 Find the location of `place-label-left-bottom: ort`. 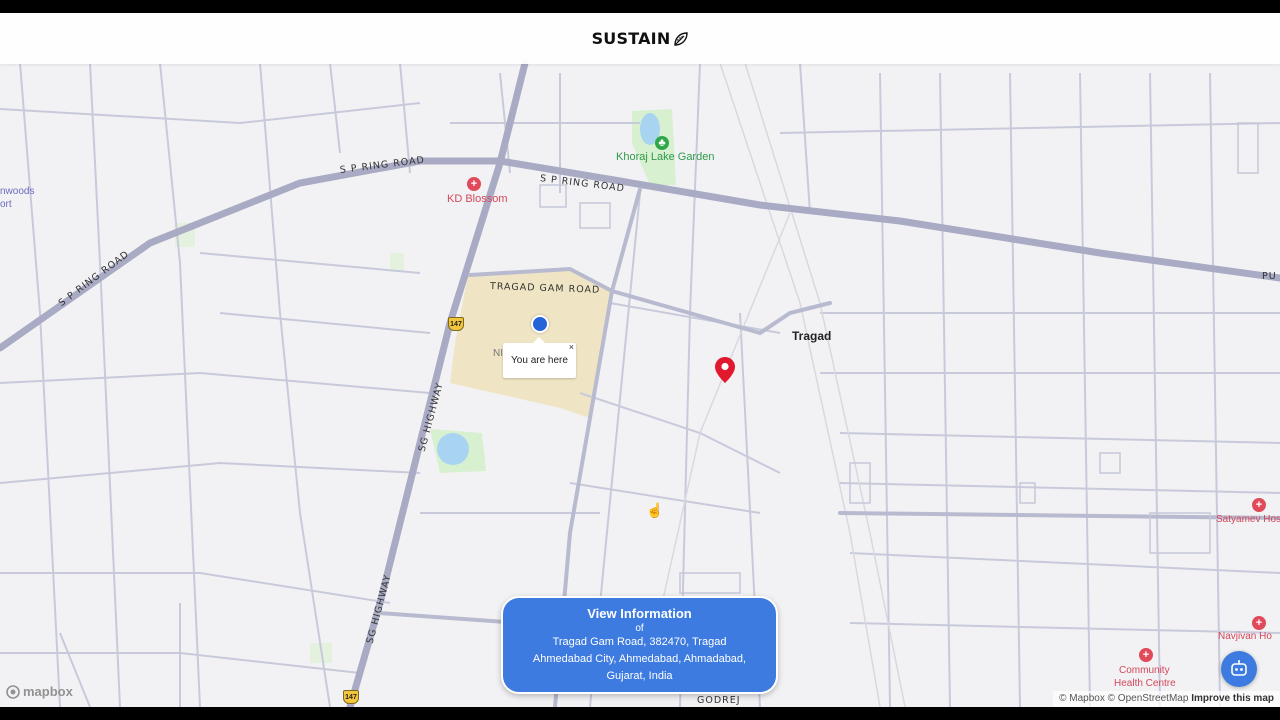

place-label-left-bottom: ort is located at coordinates (6, 204).